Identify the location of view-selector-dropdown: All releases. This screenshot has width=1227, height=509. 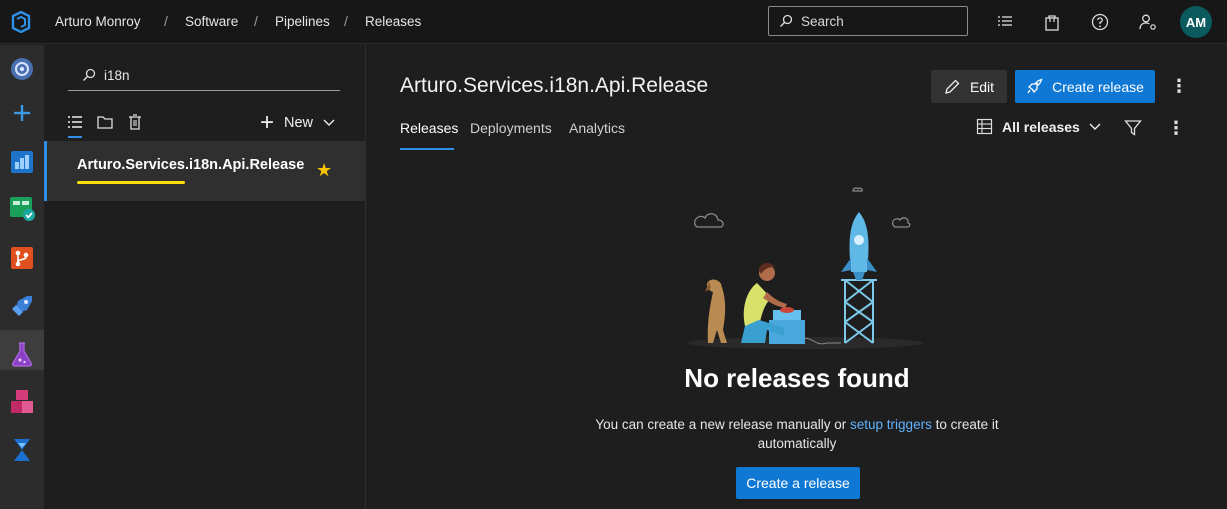
(1038, 126).